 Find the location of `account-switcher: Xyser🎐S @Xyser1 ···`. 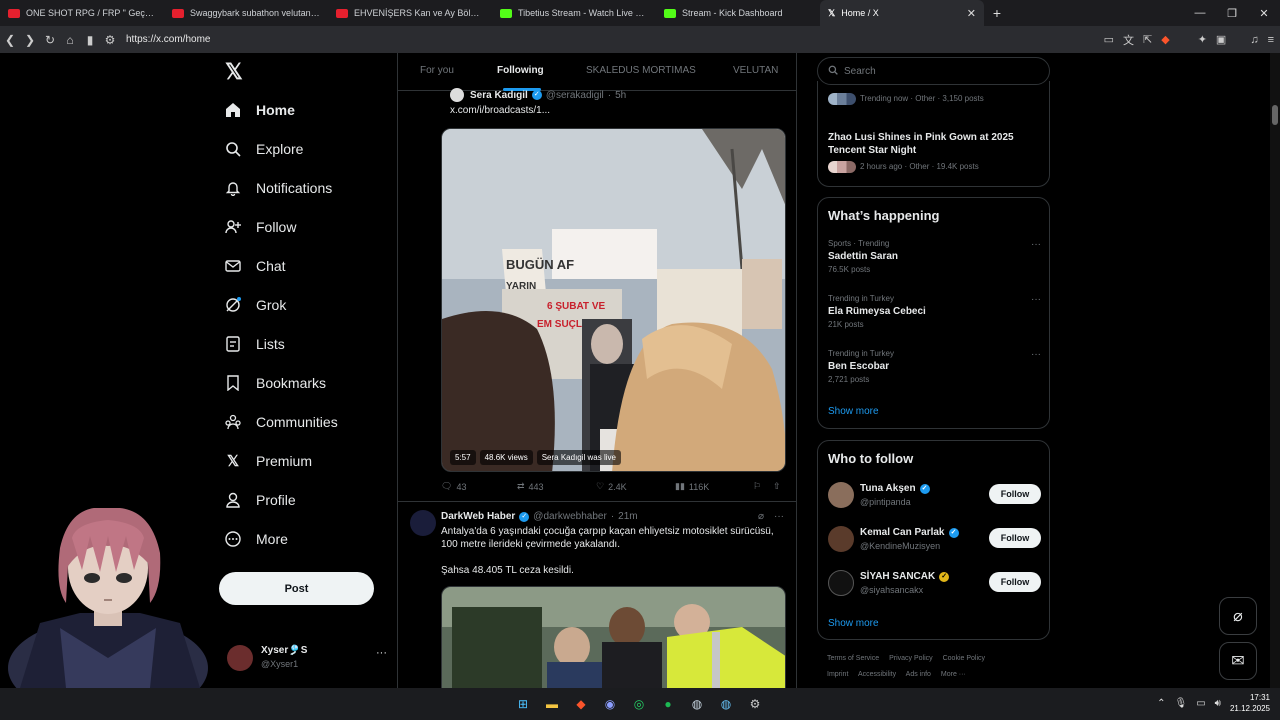

account-switcher: Xyser🎐S @Xyser1 ··· is located at coordinates (307, 661).